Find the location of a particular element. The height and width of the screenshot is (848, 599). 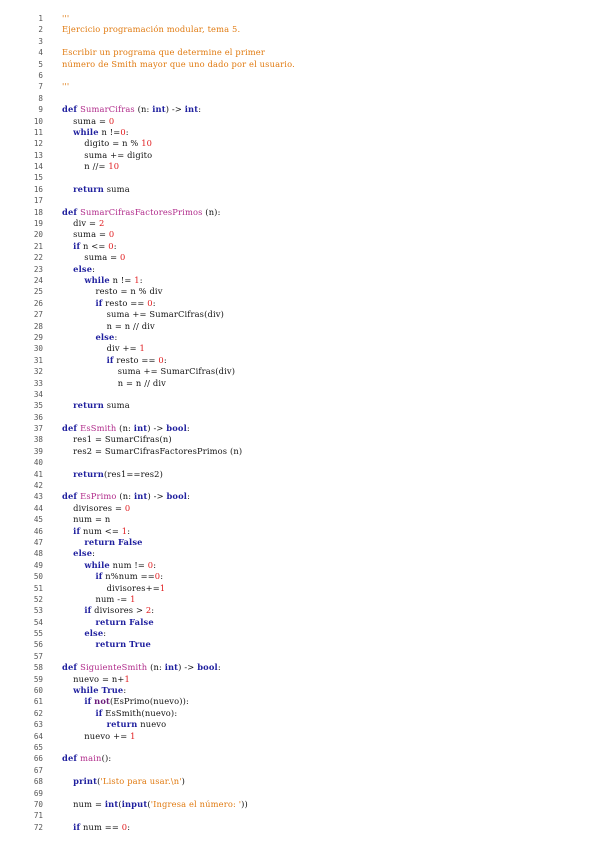

code-line: 13 suma += digito is located at coordinates (299, 155).